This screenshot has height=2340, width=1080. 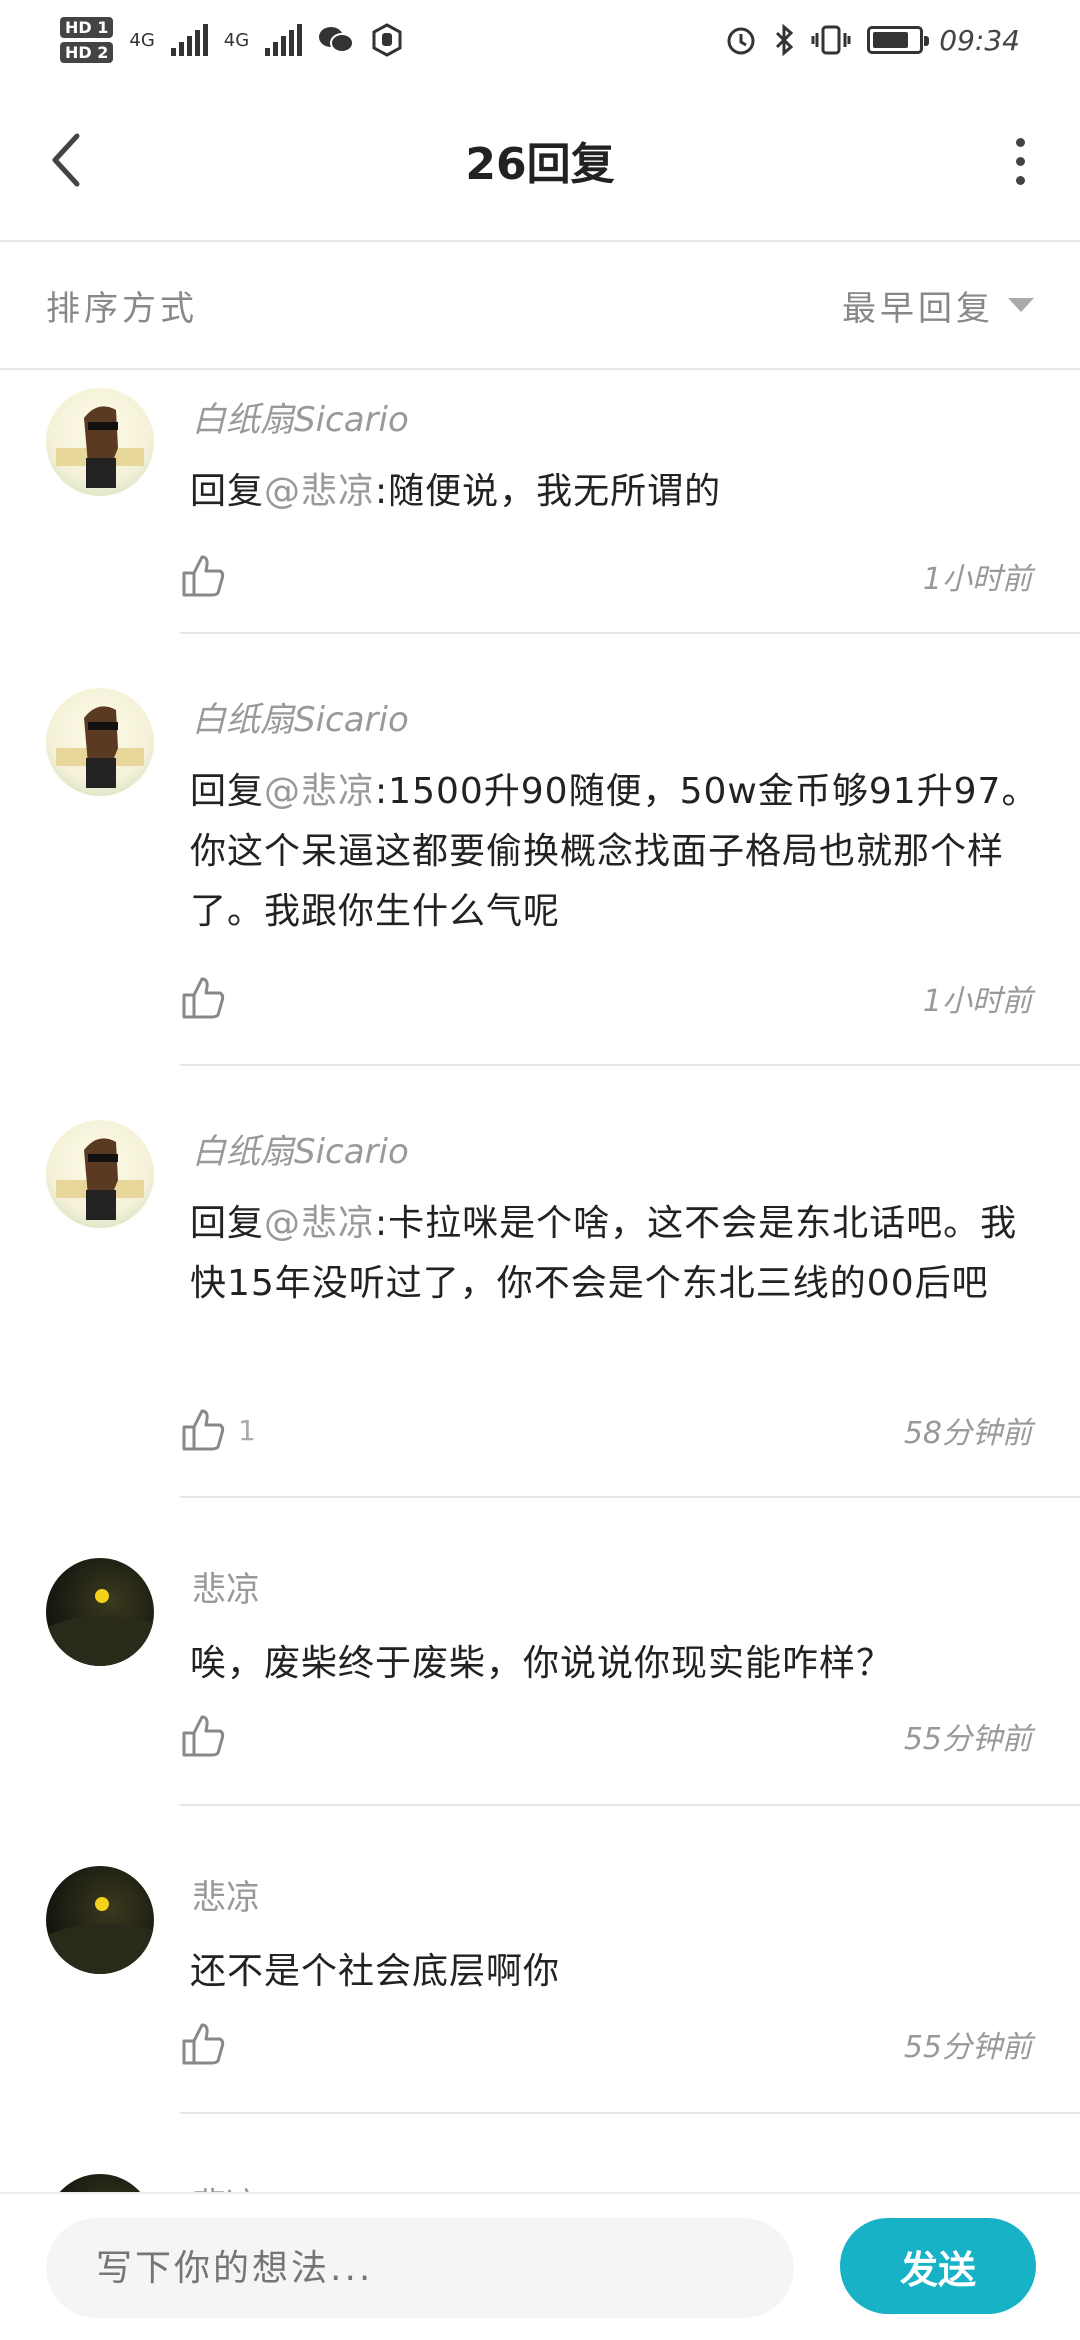 I want to click on network-type-1: 4G, so click(x=142, y=40).